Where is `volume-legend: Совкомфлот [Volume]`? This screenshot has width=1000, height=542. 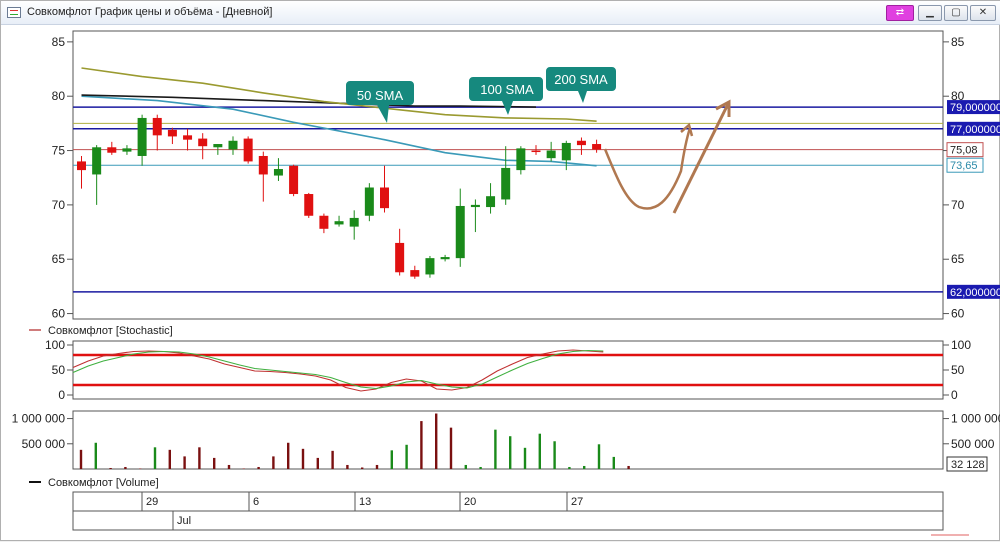 volume-legend: Совкомфлот [Volume] is located at coordinates (103, 483).